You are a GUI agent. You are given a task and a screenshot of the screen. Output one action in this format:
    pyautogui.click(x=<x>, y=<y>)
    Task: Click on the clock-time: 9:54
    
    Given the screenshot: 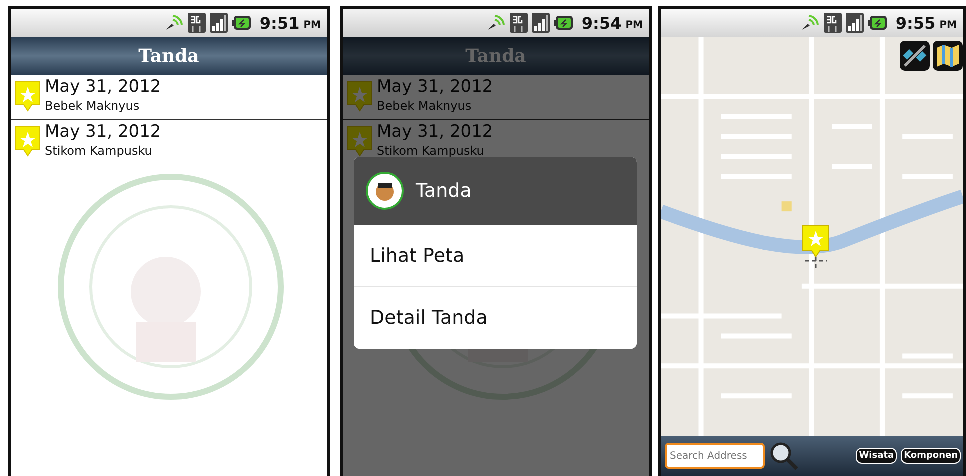 What is the action you would take?
    pyautogui.click(x=602, y=23)
    